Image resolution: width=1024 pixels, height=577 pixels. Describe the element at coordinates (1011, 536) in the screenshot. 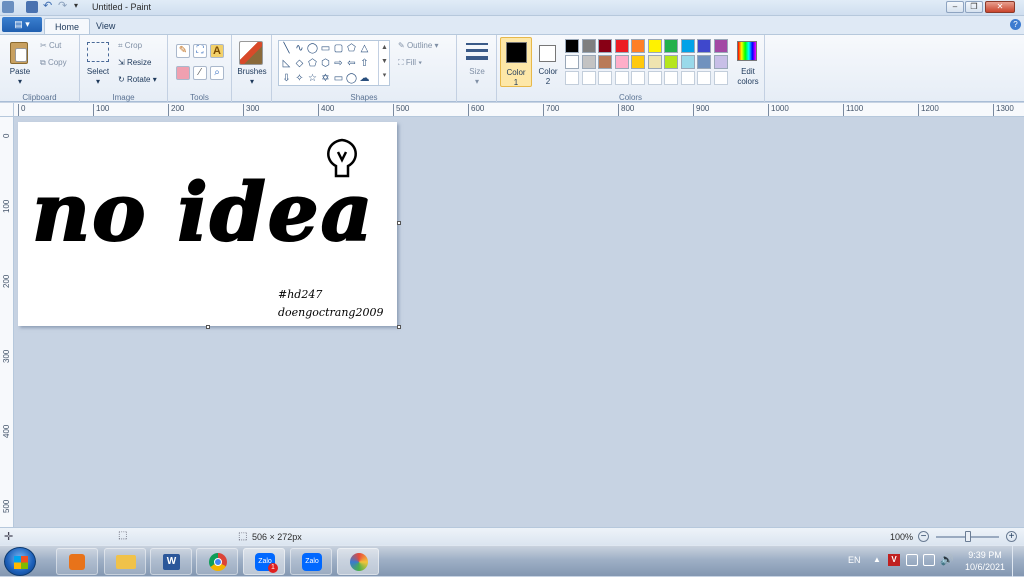

I see `zoom-in-button: +` at that location.